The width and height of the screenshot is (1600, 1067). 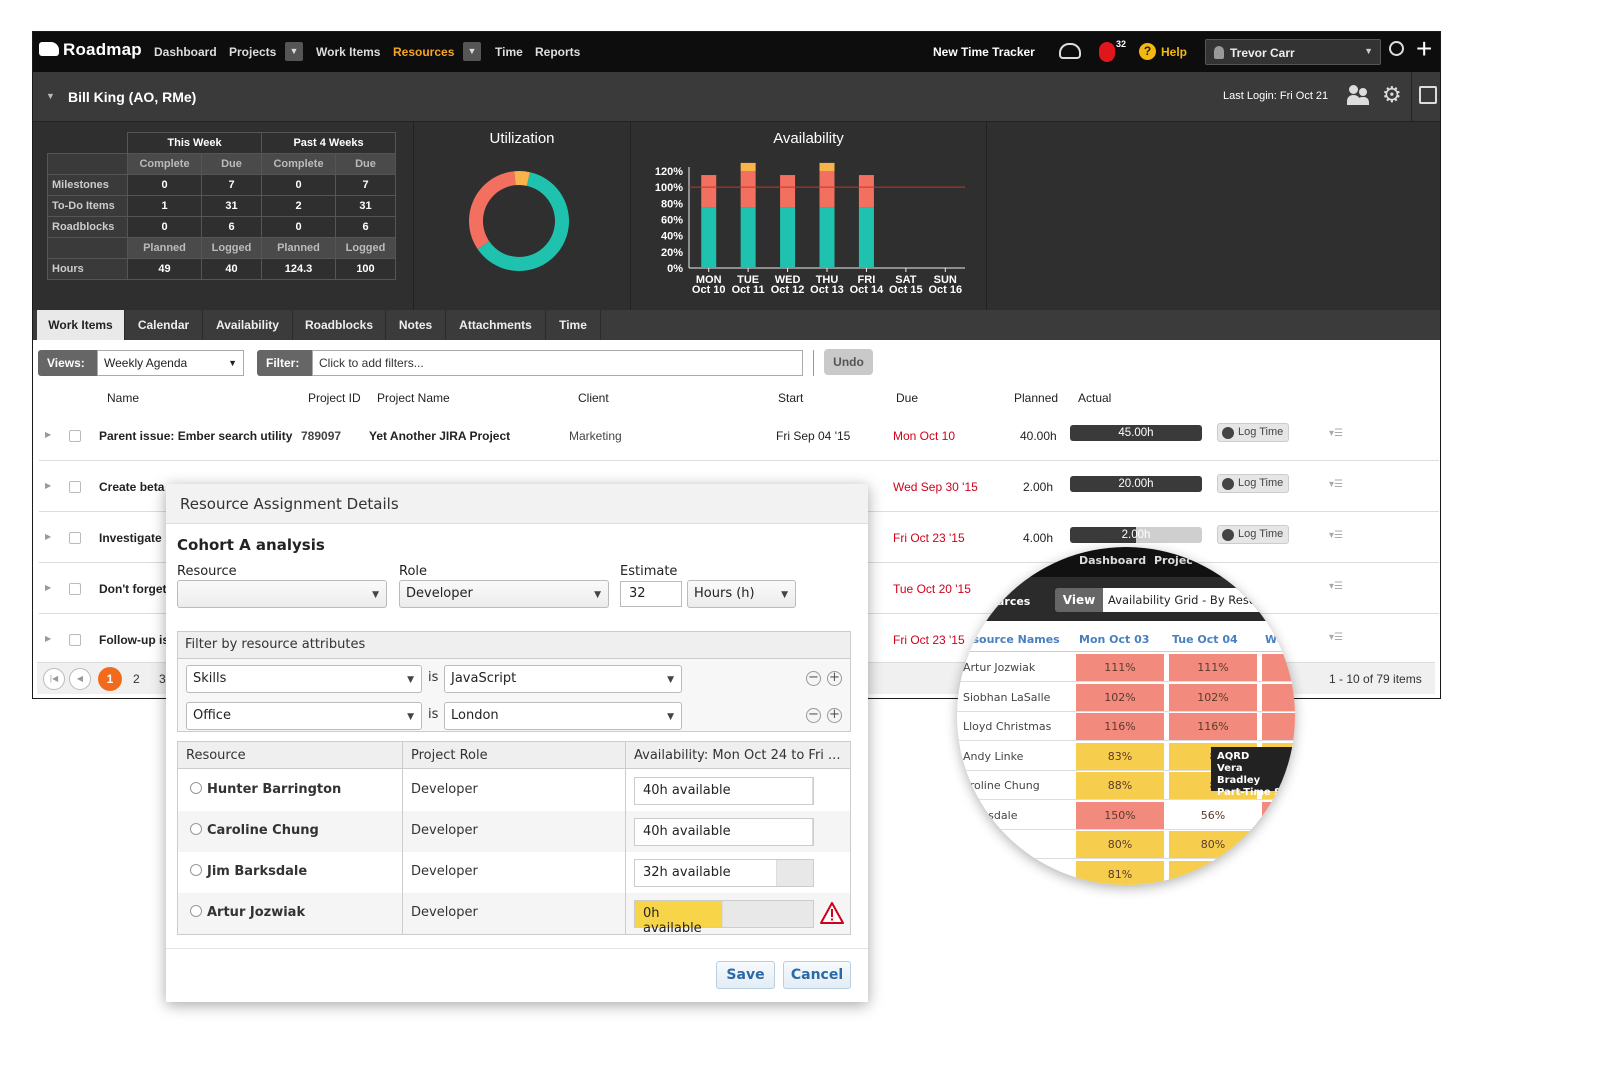 I want to click on filter-value-select: JavaScript ▼, so click(x=563, y=679).